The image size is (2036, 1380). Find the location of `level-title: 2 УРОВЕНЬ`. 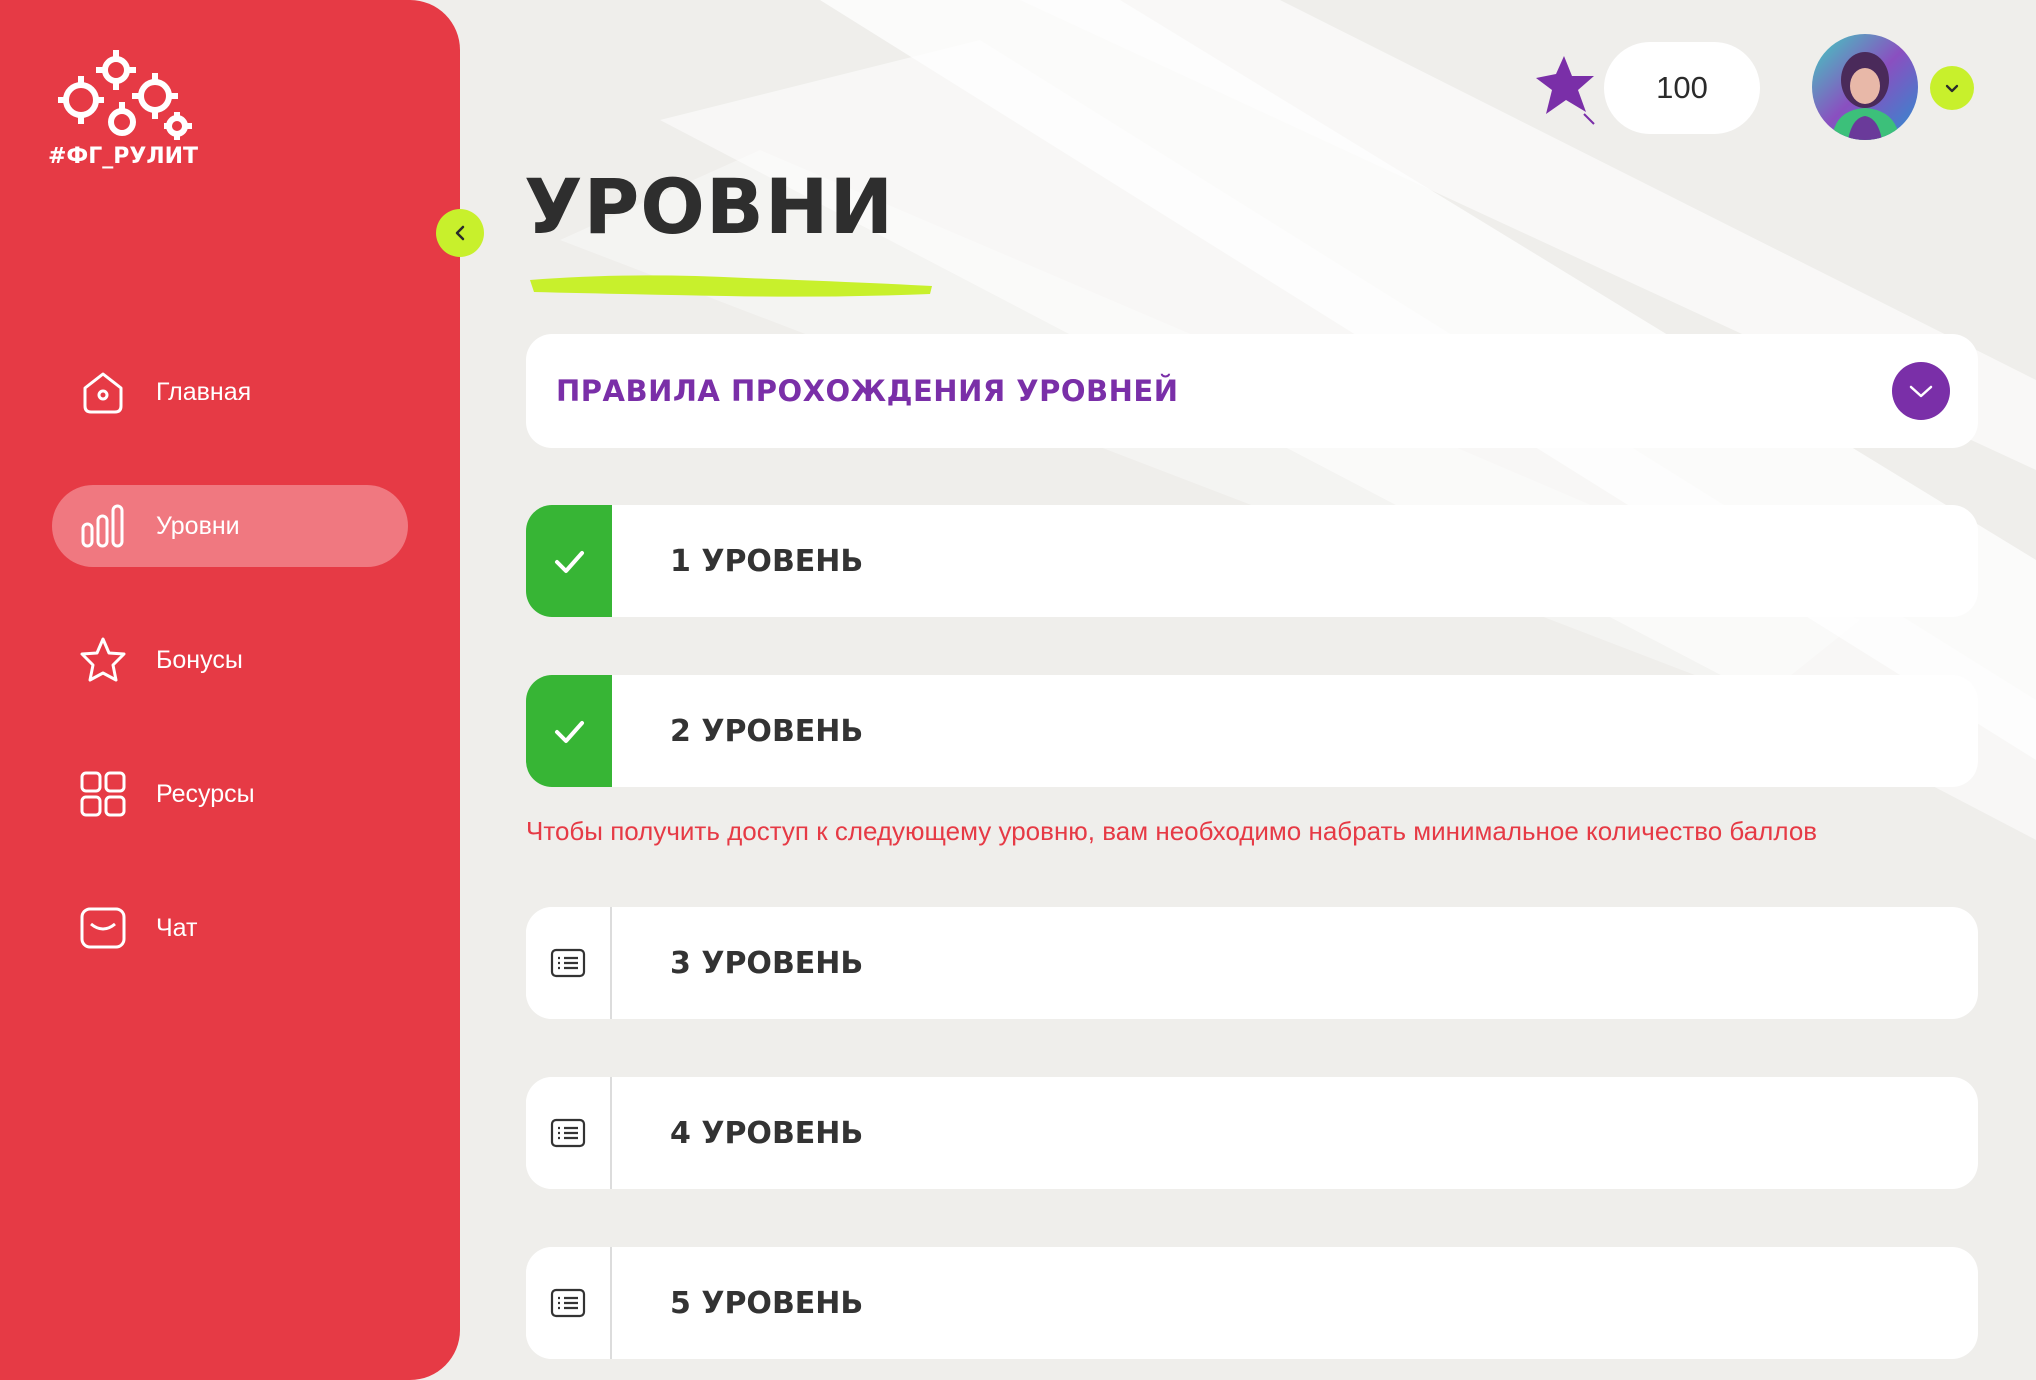

level-title: 2 УРОВЕНЬ is located at coordinates (767, 731).